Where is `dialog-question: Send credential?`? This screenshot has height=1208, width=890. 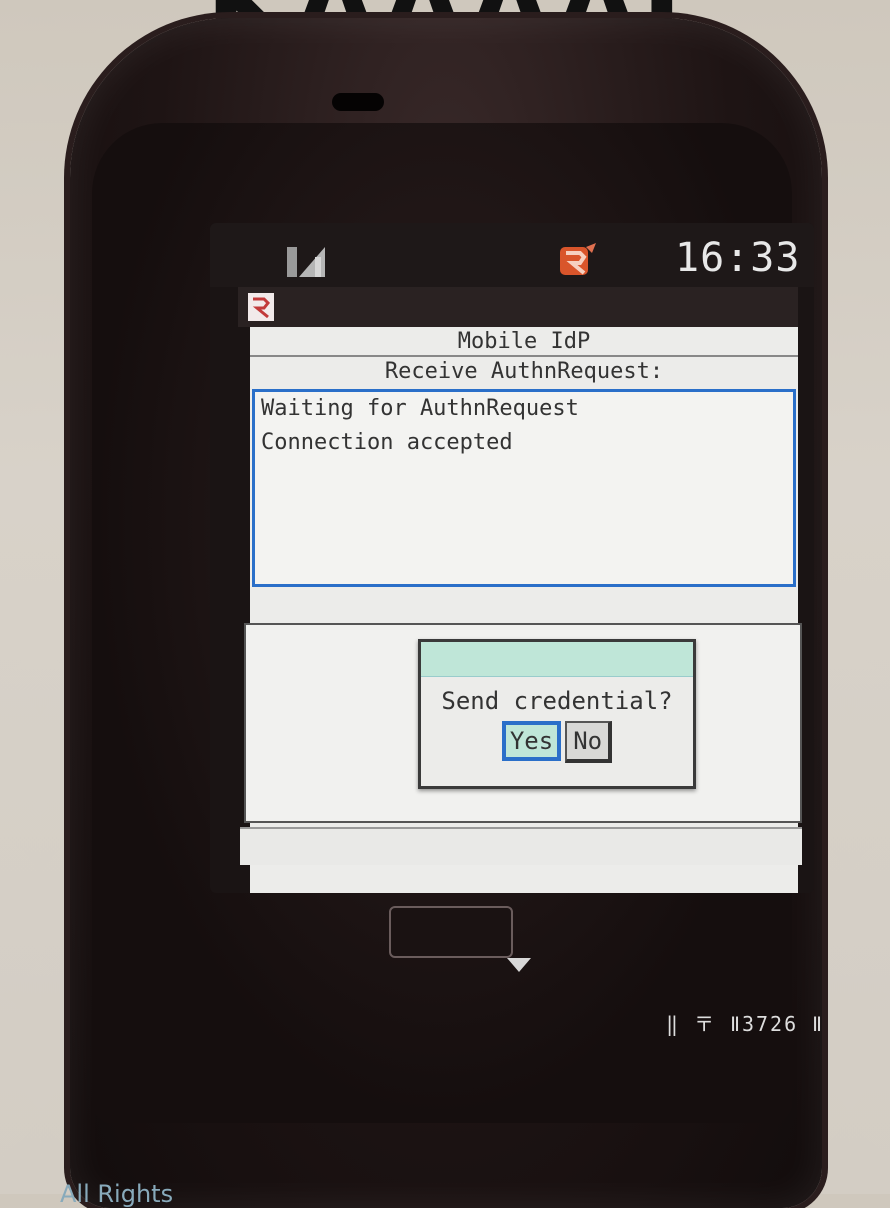 dialog-question: Send credential? is located at coordinates (557, 701).